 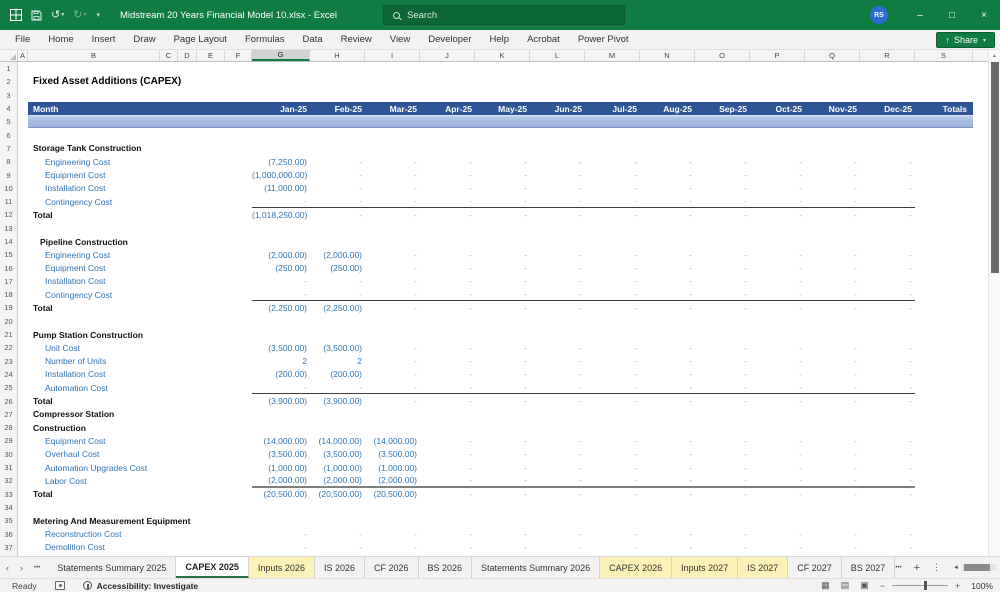 I want to click on row-label-15: Engineering Cost, so click(x=140, y=255).